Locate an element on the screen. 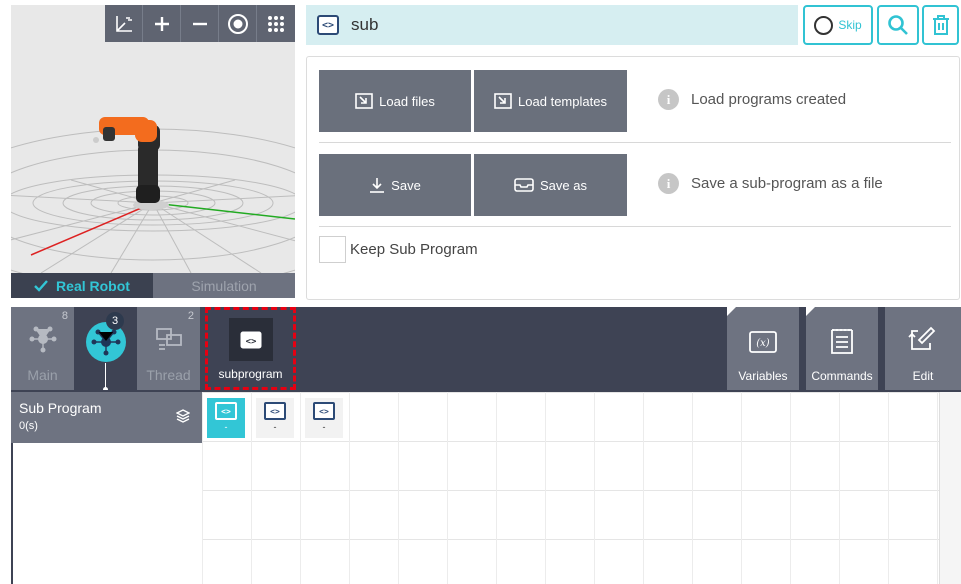  thread-count: 2 is located at coordinates (190, 316).